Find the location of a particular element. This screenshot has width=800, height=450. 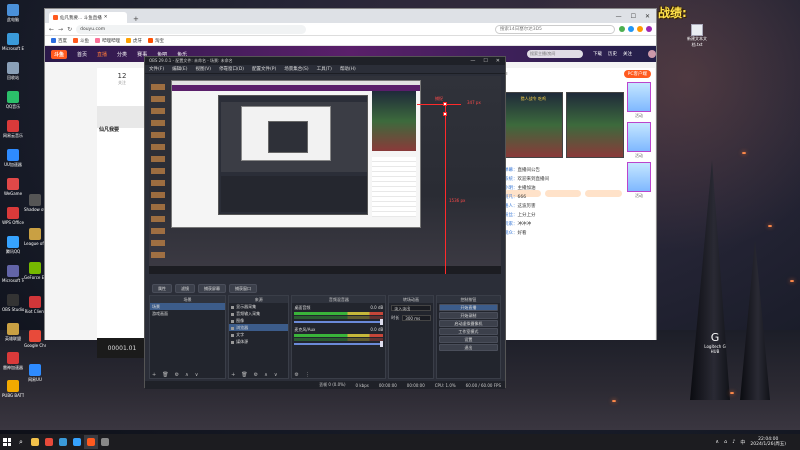

douyu-search-input: 搜索主播/房间 is located at coordinates (555, 54).